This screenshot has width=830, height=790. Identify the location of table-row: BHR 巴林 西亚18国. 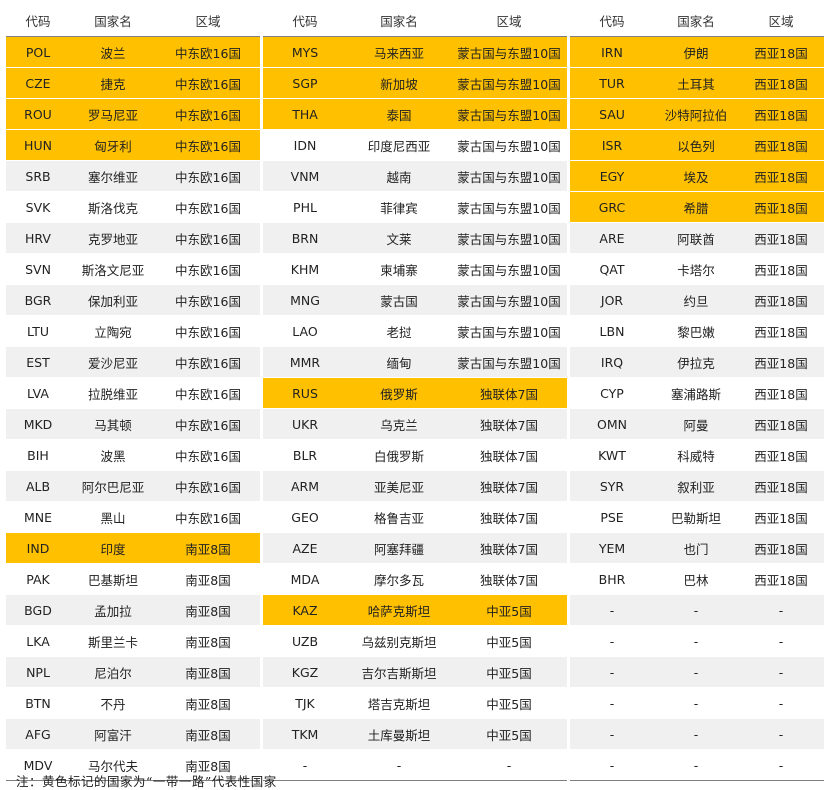
(697, 579).